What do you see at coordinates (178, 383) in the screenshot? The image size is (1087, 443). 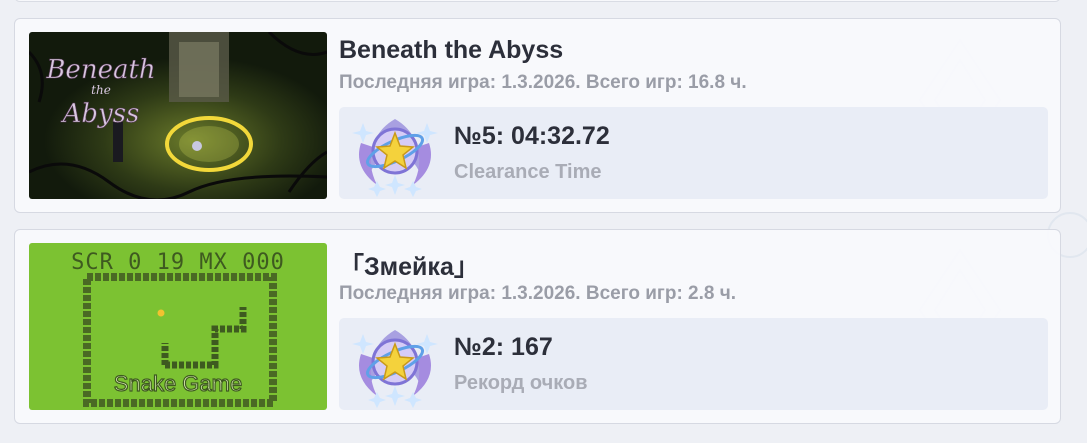 I see `svg-text: Snake Game` at bounding box center [178, 383].